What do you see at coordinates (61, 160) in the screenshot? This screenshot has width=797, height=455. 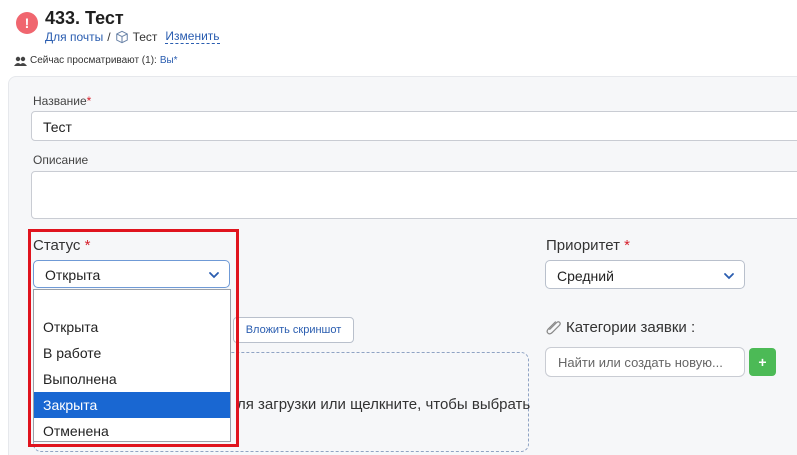 I see `description-label: Описание` at bounding box center [61, 160].